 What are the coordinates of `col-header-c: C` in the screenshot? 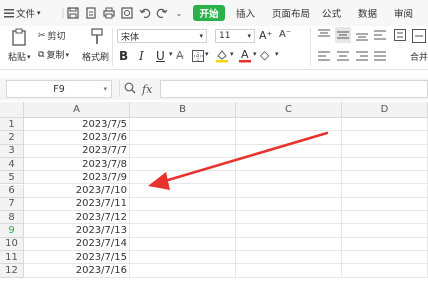 It's located at (289, 110).